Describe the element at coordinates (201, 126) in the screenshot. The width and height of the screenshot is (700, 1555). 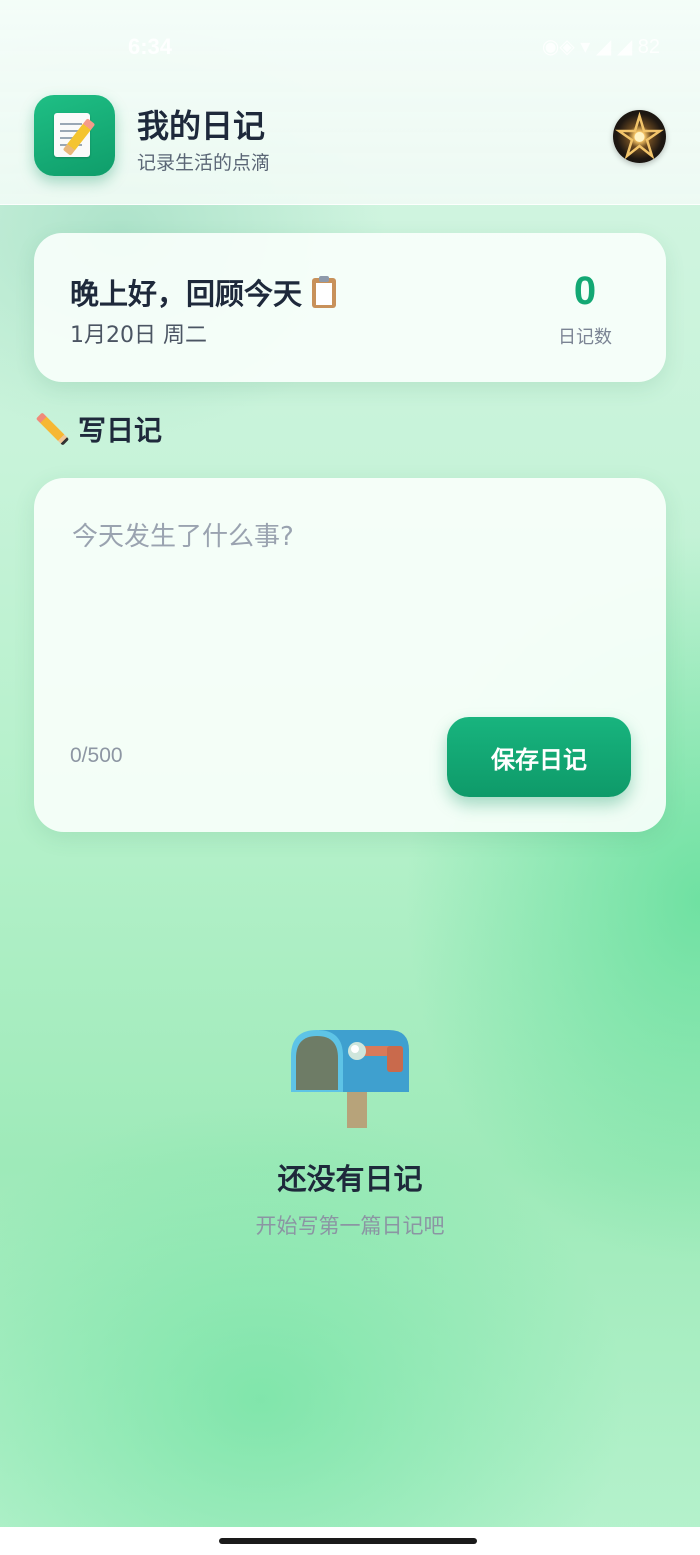
I see `app-title: 我的日记` at that location.